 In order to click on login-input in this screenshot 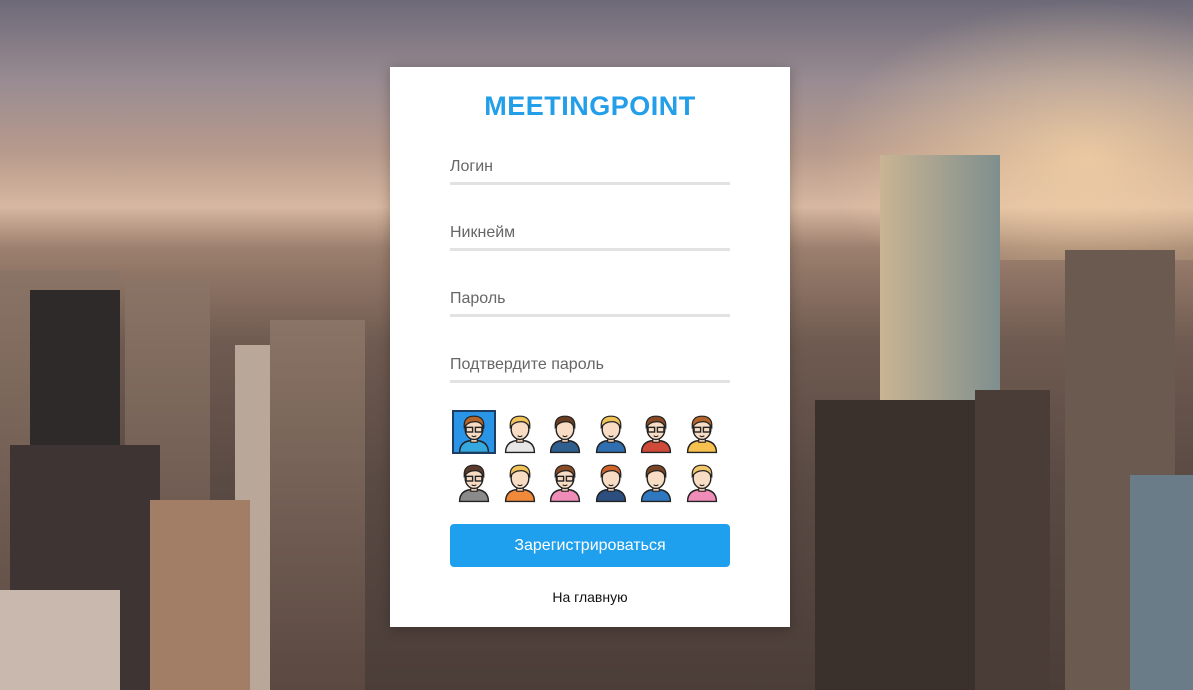, I will do `click(590, 168)`.